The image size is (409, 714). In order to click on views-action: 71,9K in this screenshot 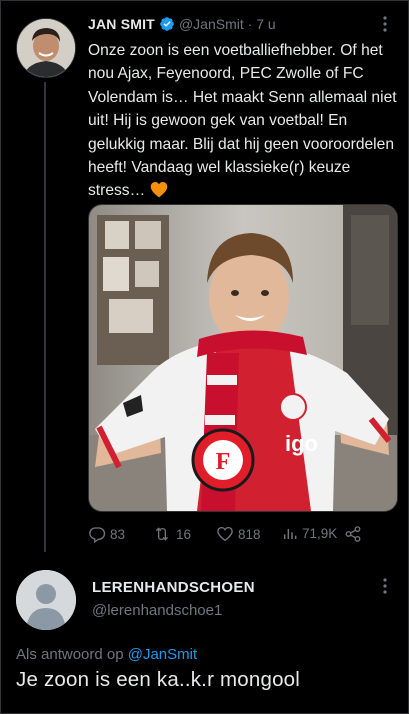, I will do `click(309, 533)`.